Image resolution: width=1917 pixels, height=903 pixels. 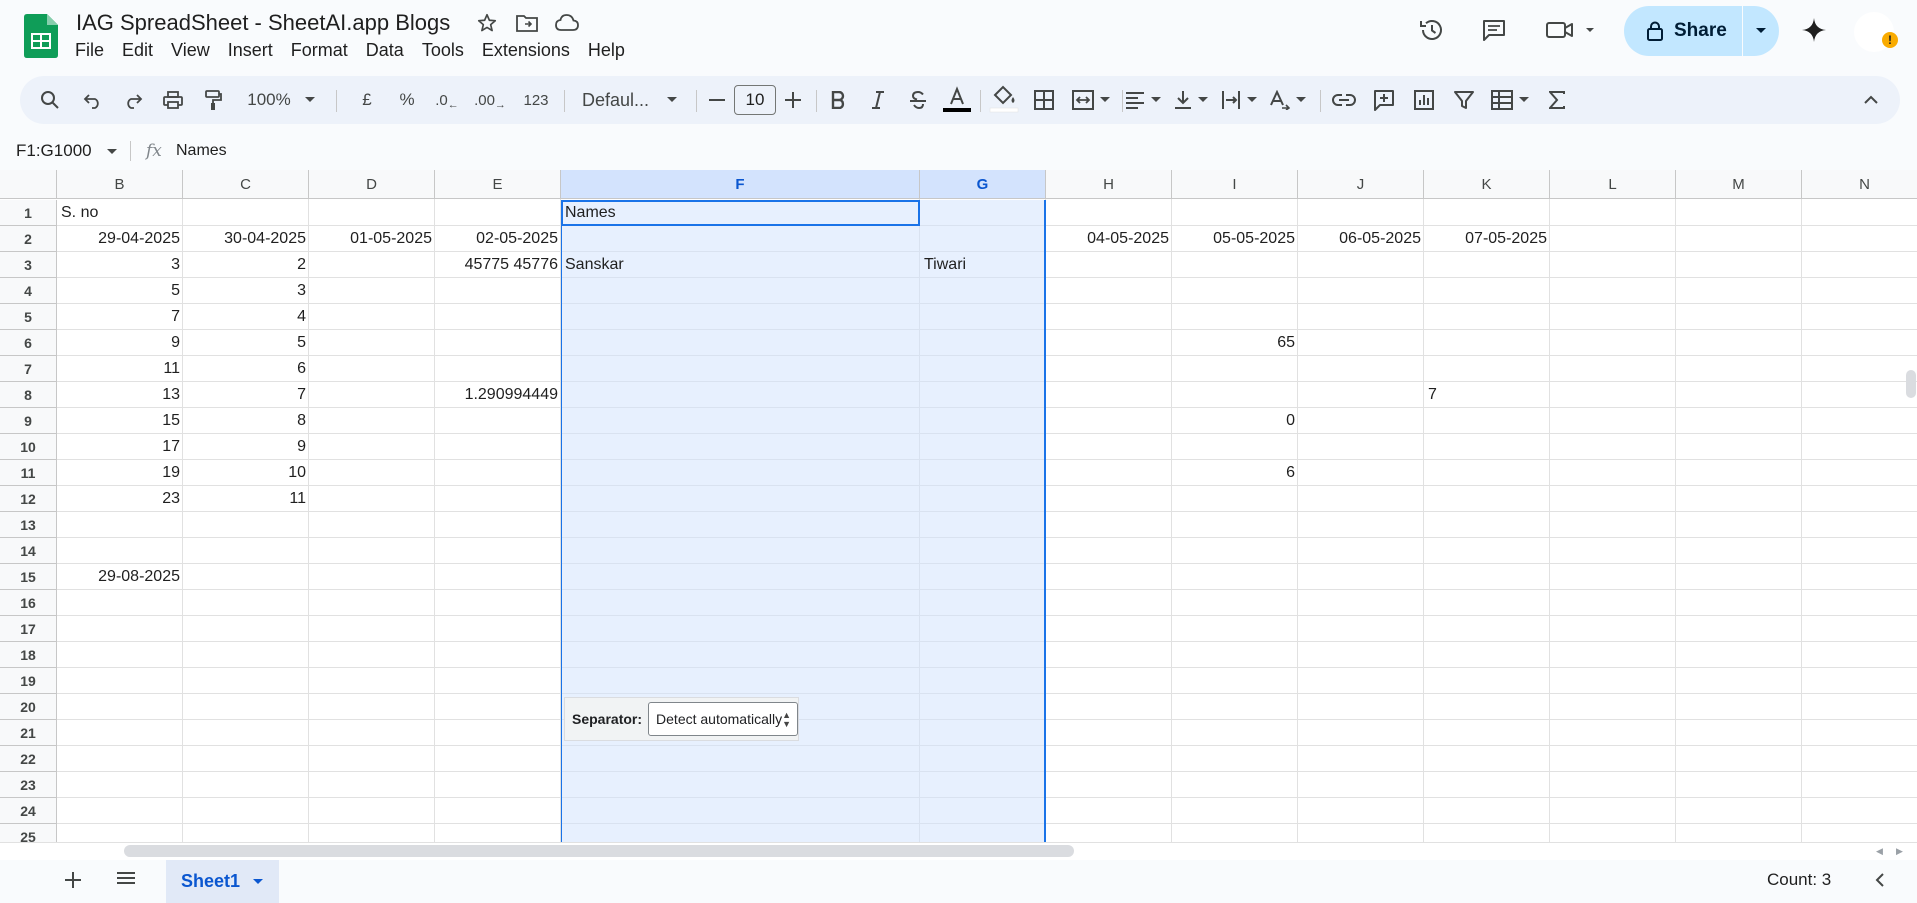 What do you see at coordinates (526, 50) in the screenshot?
I see `menu-extensions: Extensions` at bounding box center [526, 50].